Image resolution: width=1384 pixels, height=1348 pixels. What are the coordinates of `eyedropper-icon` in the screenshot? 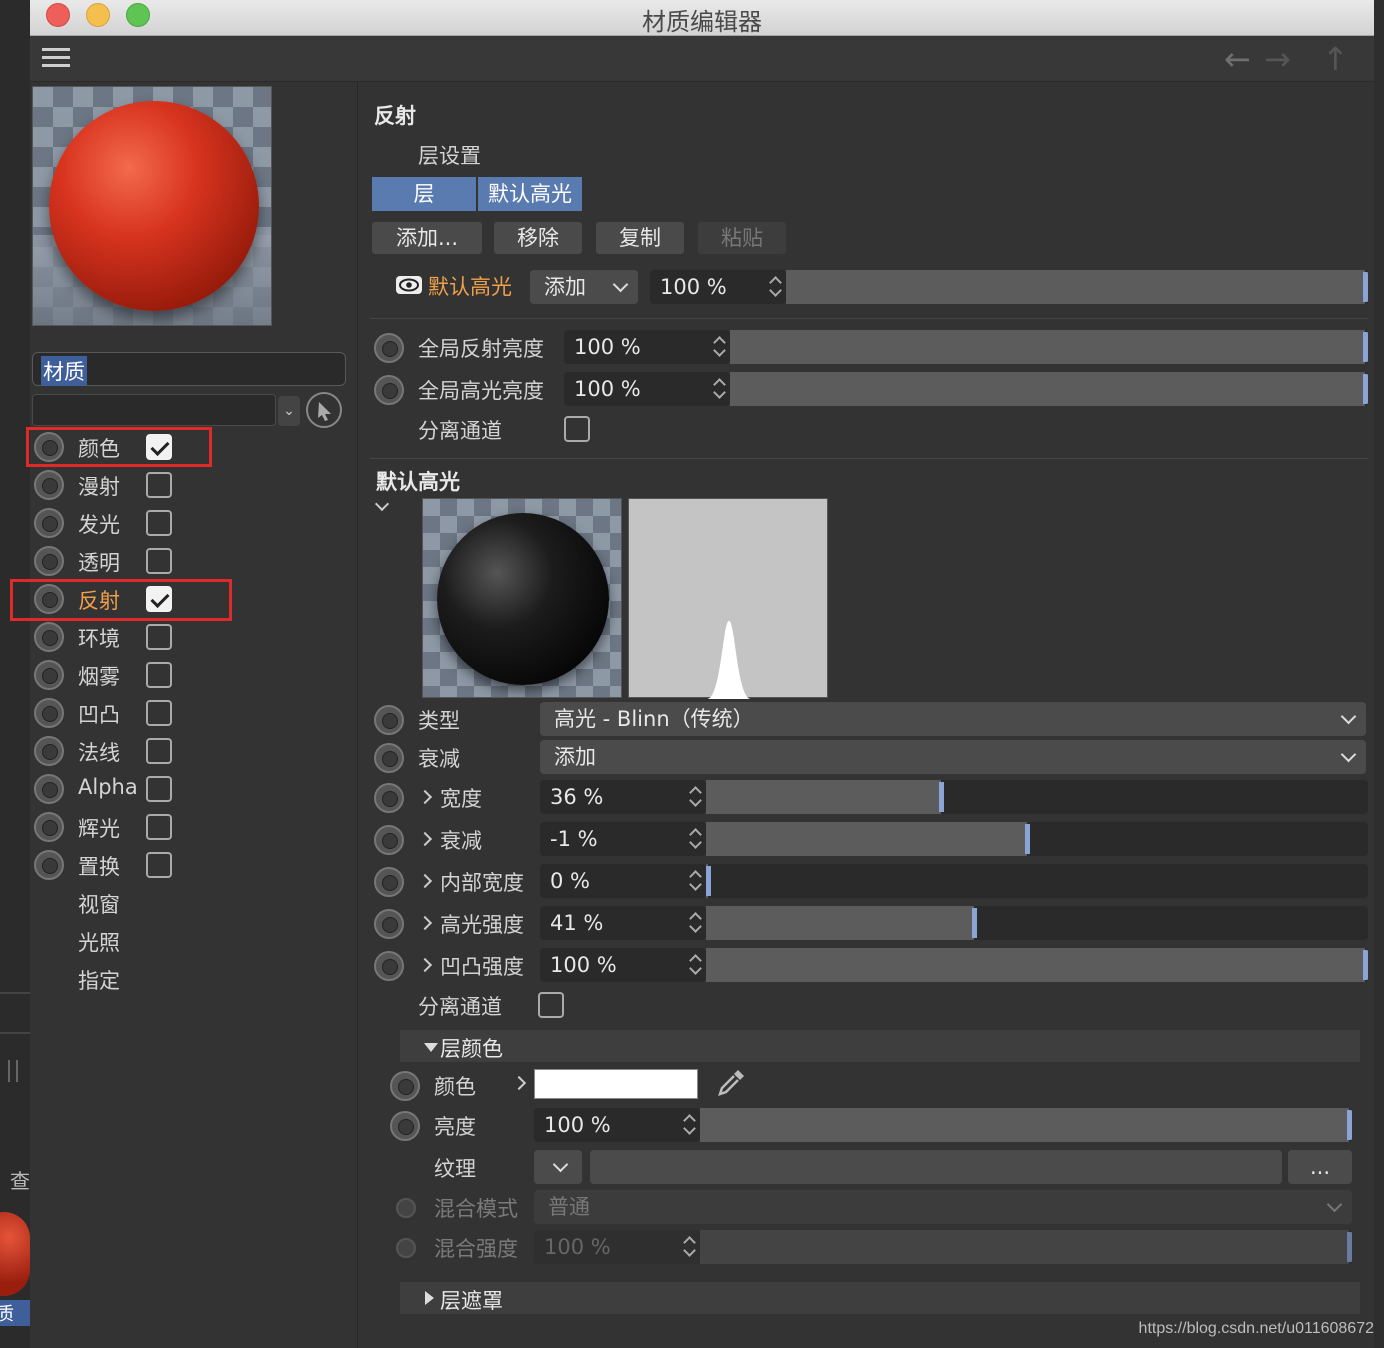 It's located at (731, 1085).